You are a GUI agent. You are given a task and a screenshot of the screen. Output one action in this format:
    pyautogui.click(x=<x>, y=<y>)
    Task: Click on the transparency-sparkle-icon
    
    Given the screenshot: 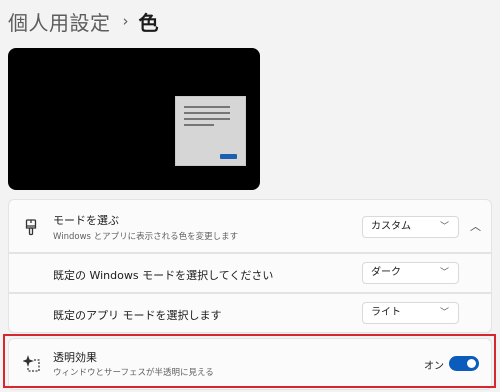 What is the action you would take?
    pyautogui.click(x=32, y=364)
    